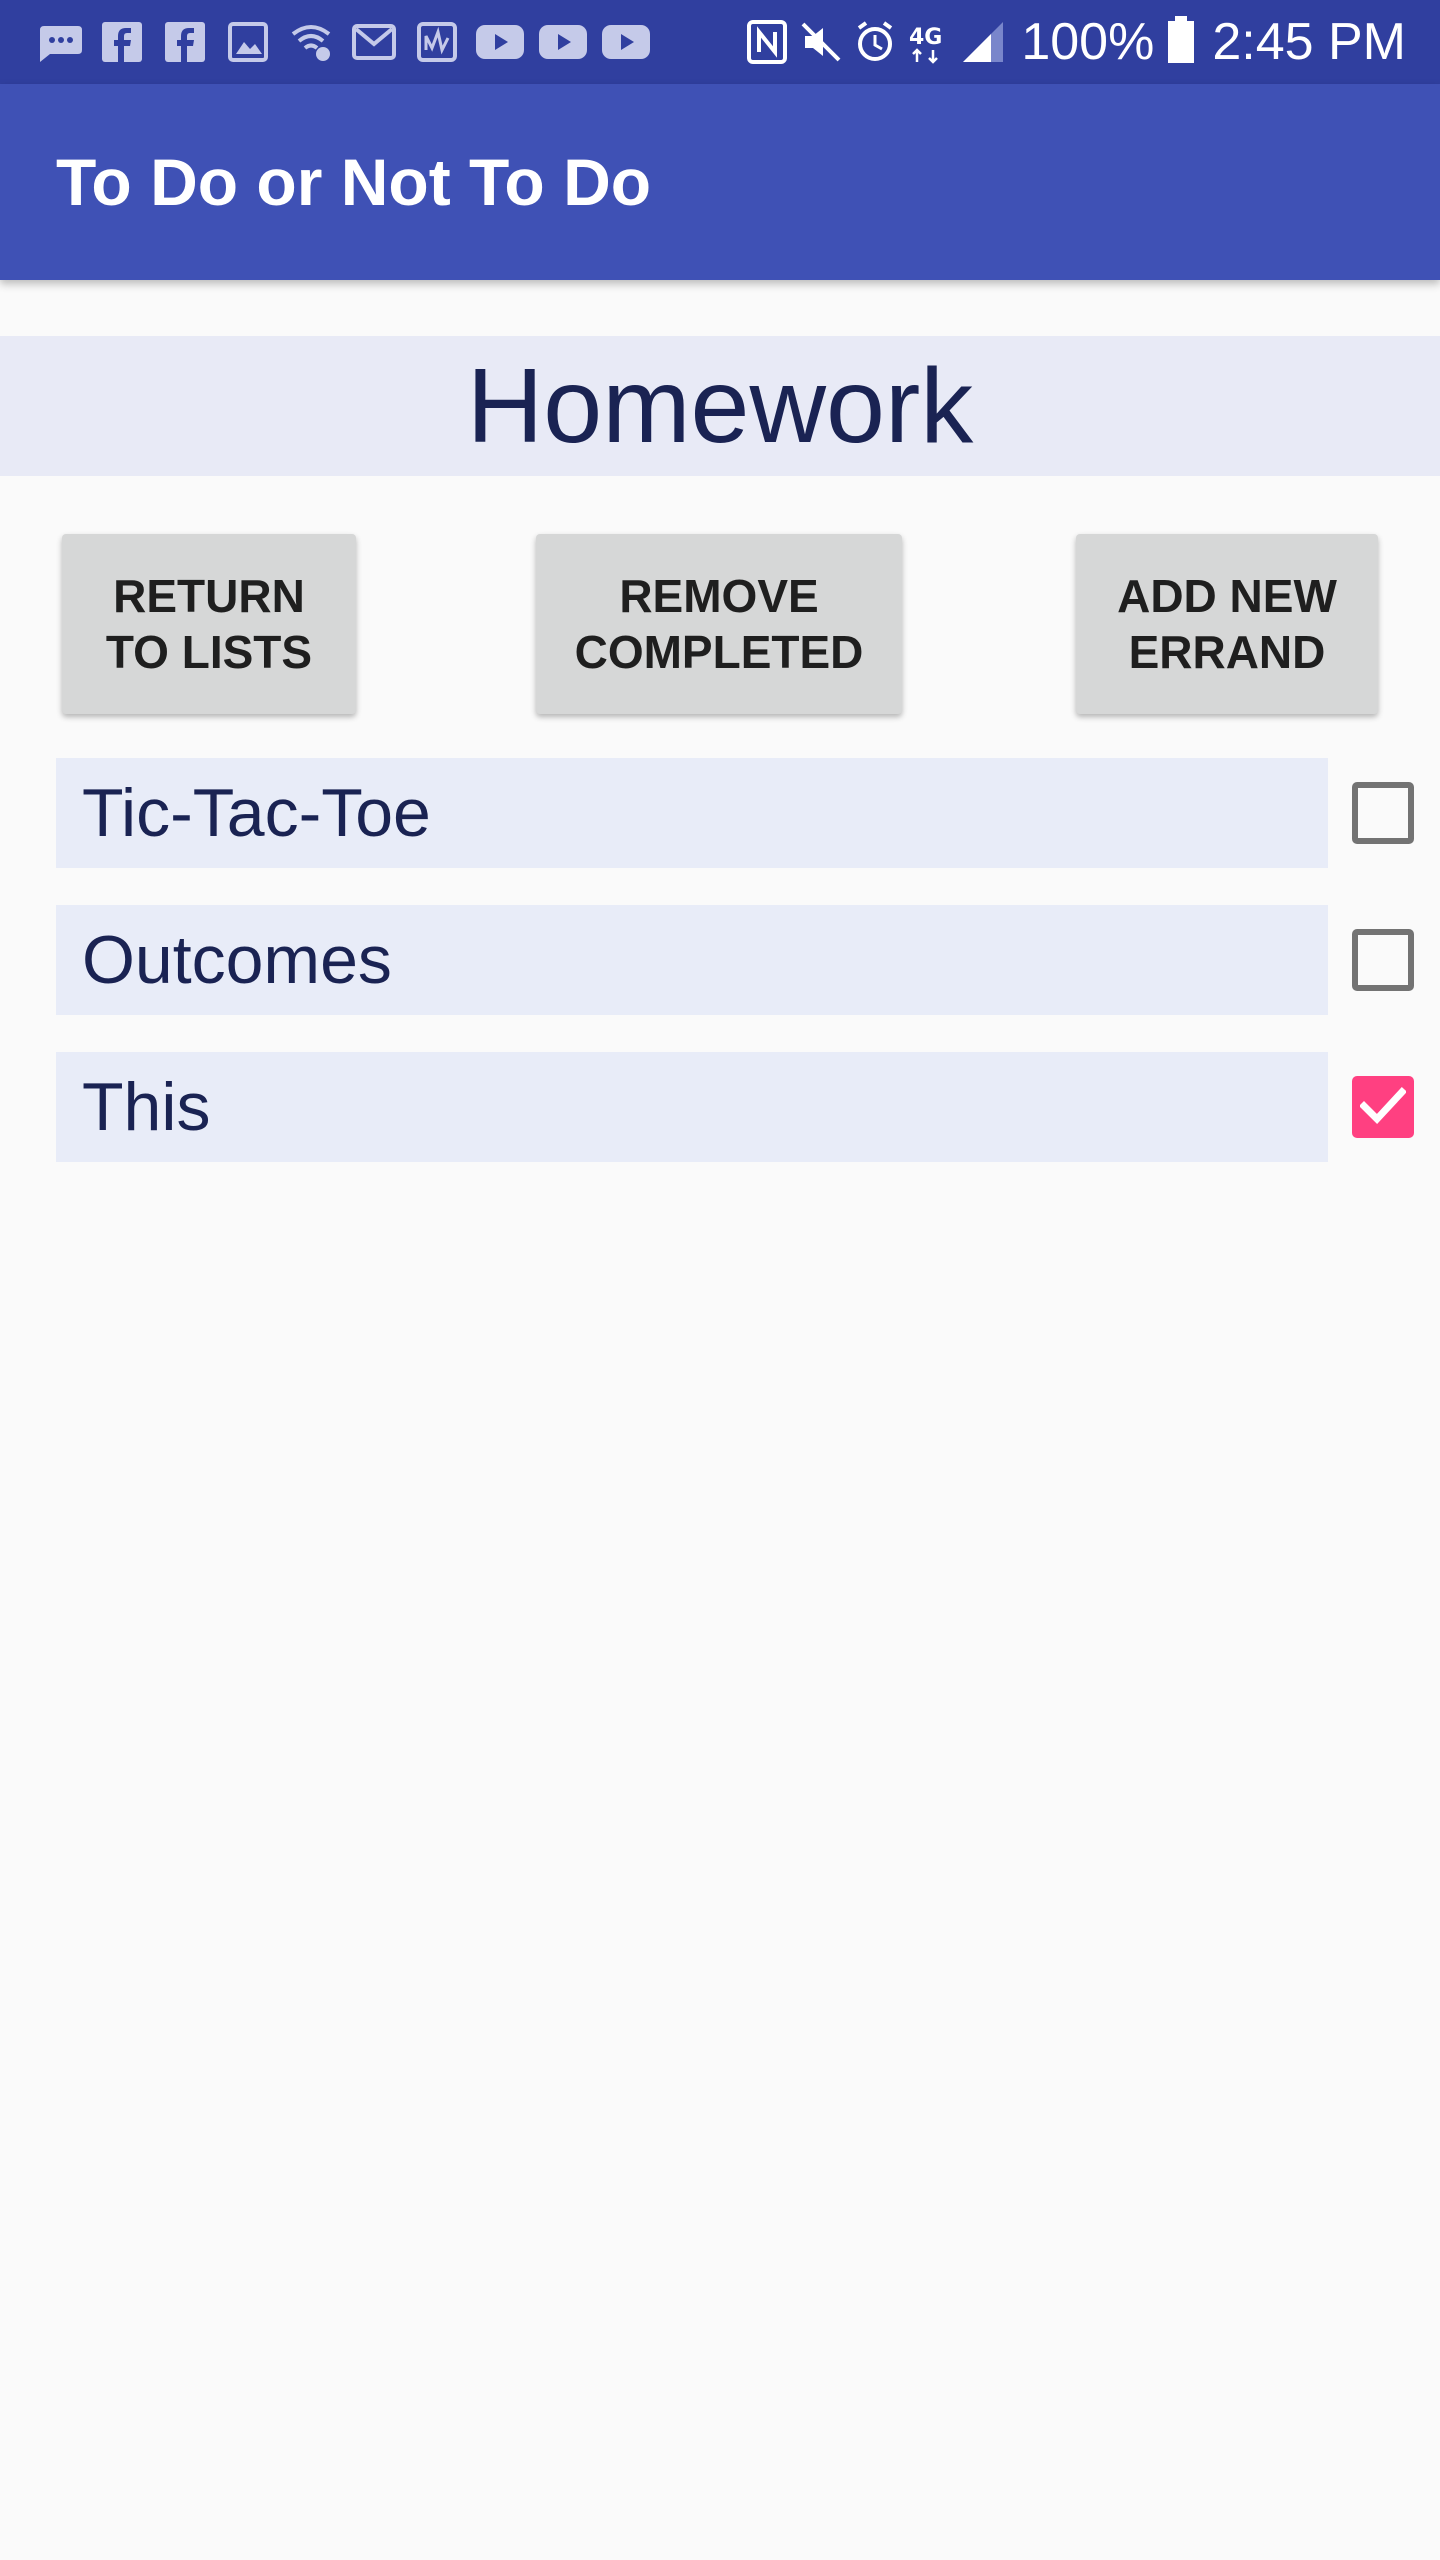 This screenshot has height=2560, width=1440. What do you see at coordinates (692, 1107) in the screenshot?
I see `errand-item: This` at bounding box center [692, 1107].